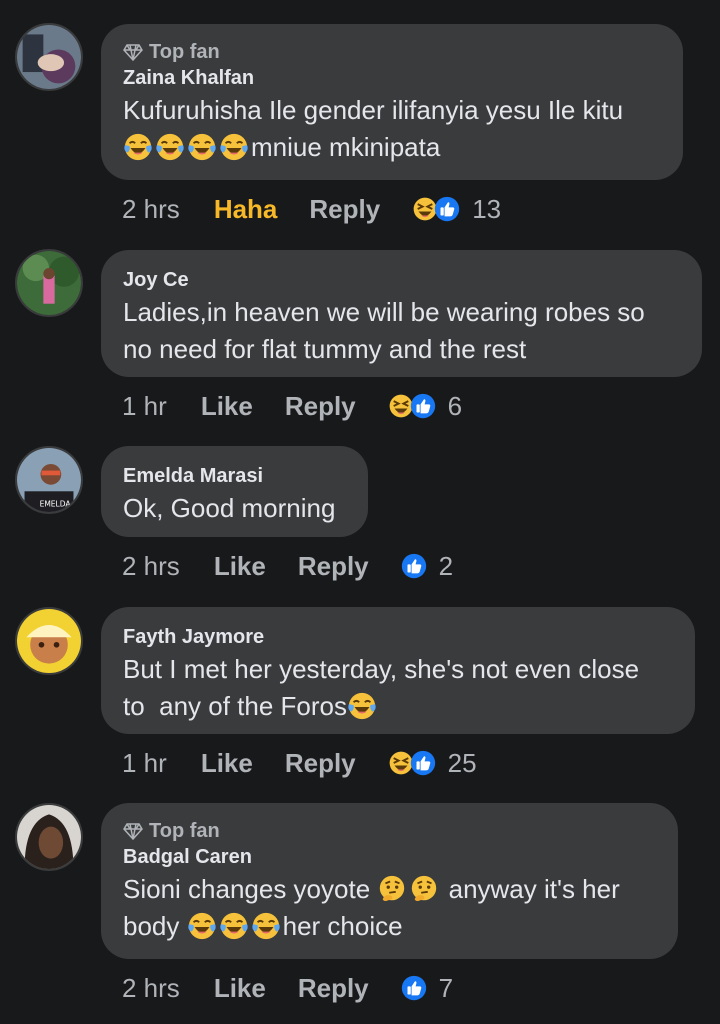 This screenshot has height=1024, width=720. I want to click on reaction-count: 13, so click(486, 209).